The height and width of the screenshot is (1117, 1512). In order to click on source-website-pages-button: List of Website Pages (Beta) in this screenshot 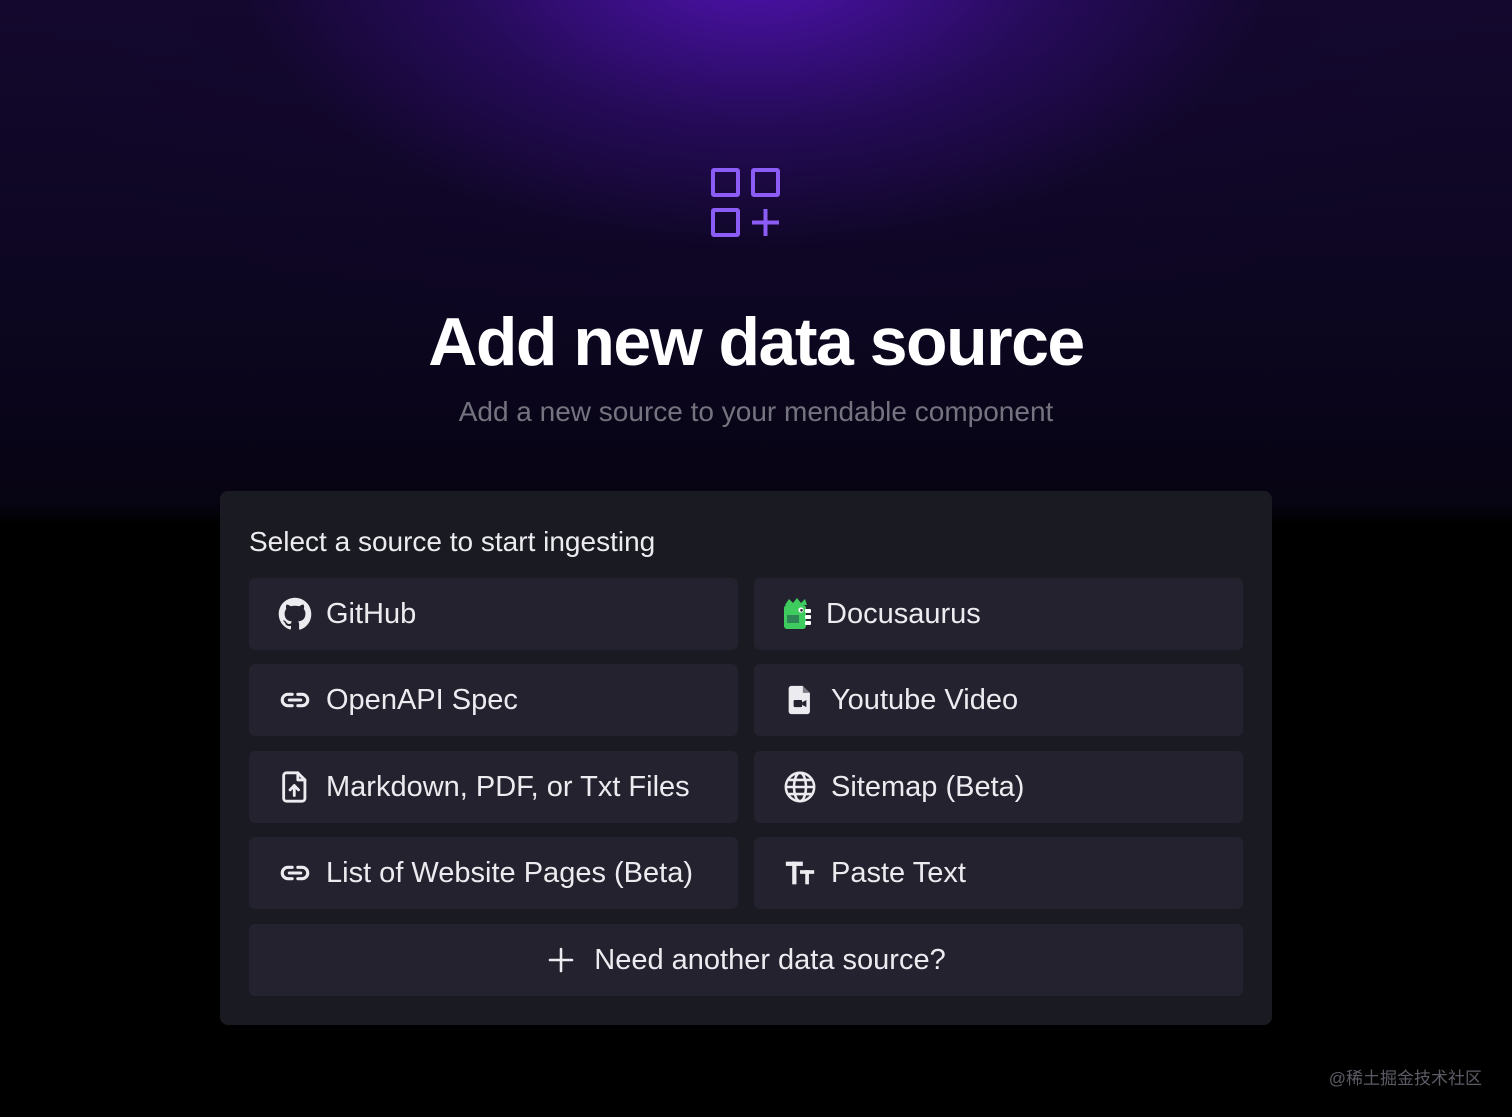, I will do `click(493, 873)`.